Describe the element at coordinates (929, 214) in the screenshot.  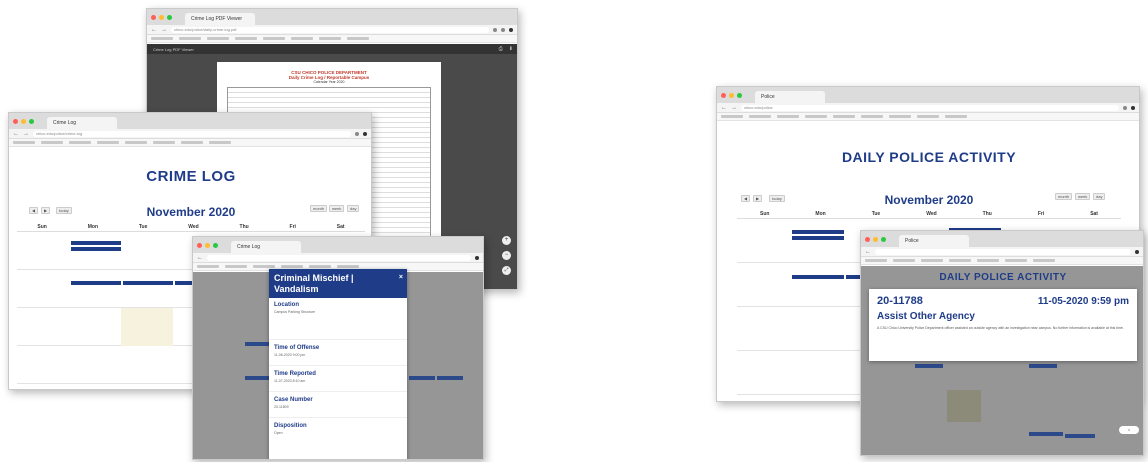
I see `weekday-header: Sun Mon Tue Wed Thu Fri Sat` at that location.